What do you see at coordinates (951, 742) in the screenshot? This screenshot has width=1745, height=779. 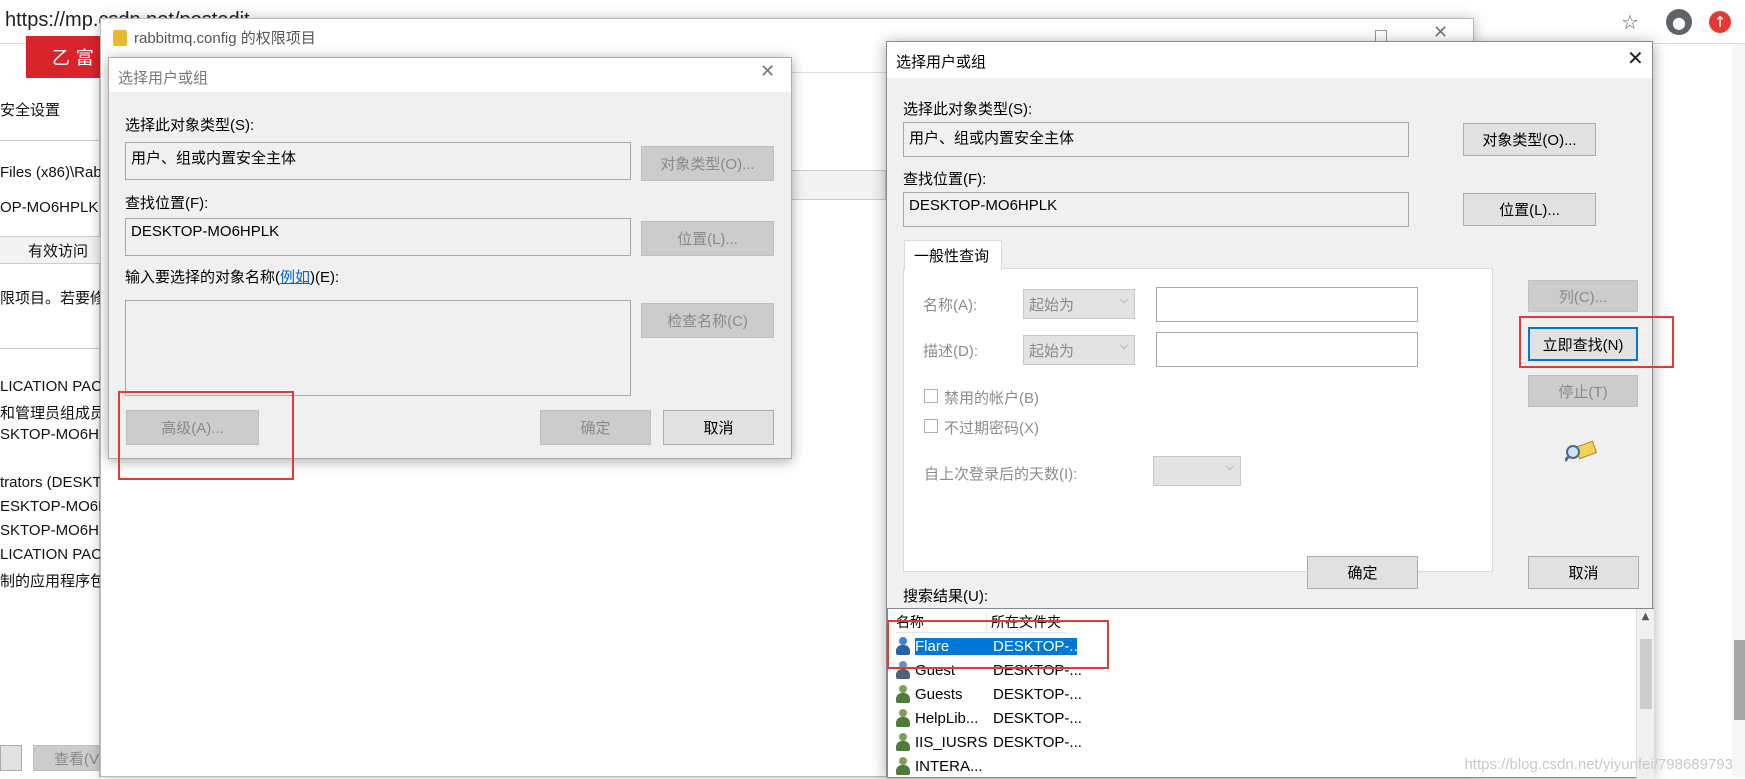 I see `row-name: IIS_IUSRS` at bounding box center [951, 742].